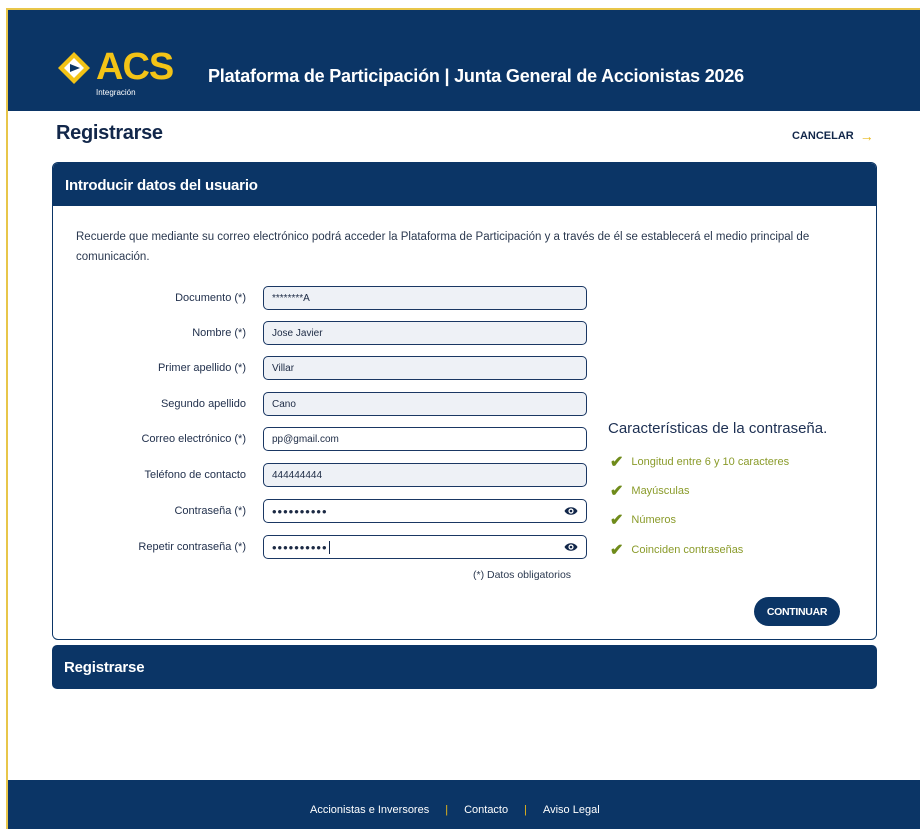 This screenshot has width=920, height=829. Describe the element at coordinates (192, 547) in the screenshot. I see `field-label: Repetir contraseña (*)` at that location.